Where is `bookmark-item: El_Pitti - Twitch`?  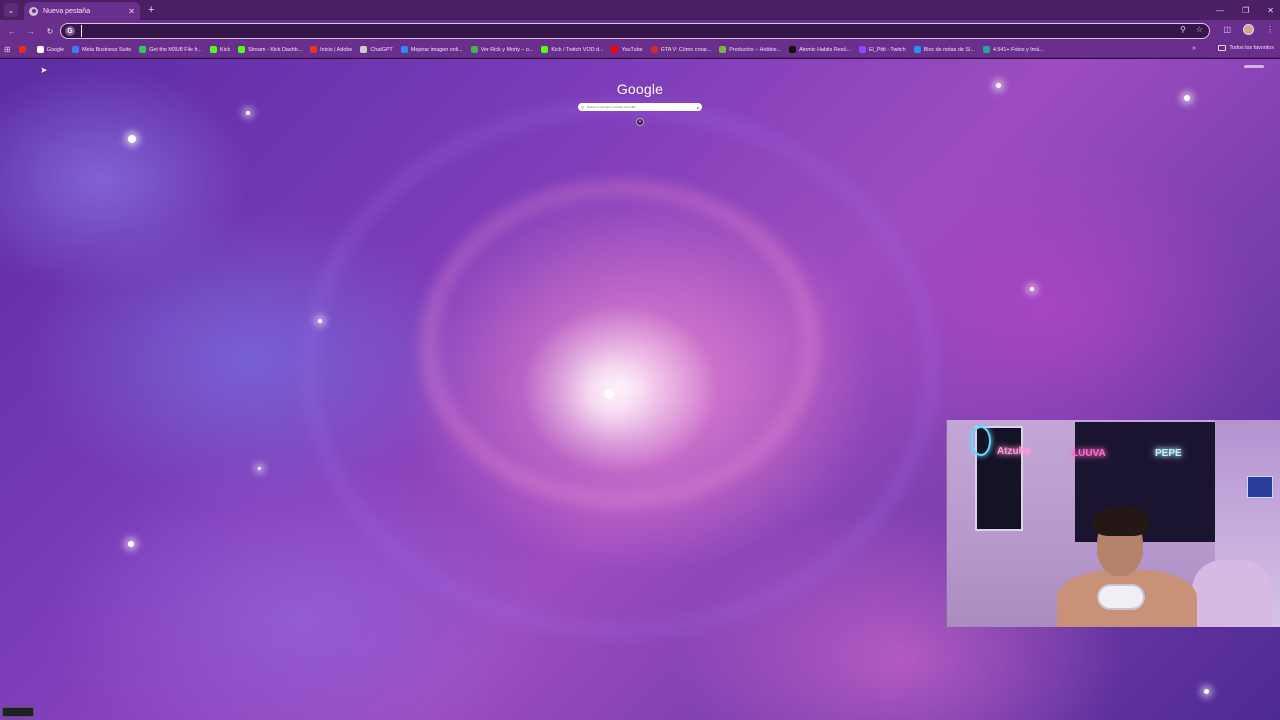 bookmark-item: El_Pitti - Twitch is located at coordinates (882, 49).